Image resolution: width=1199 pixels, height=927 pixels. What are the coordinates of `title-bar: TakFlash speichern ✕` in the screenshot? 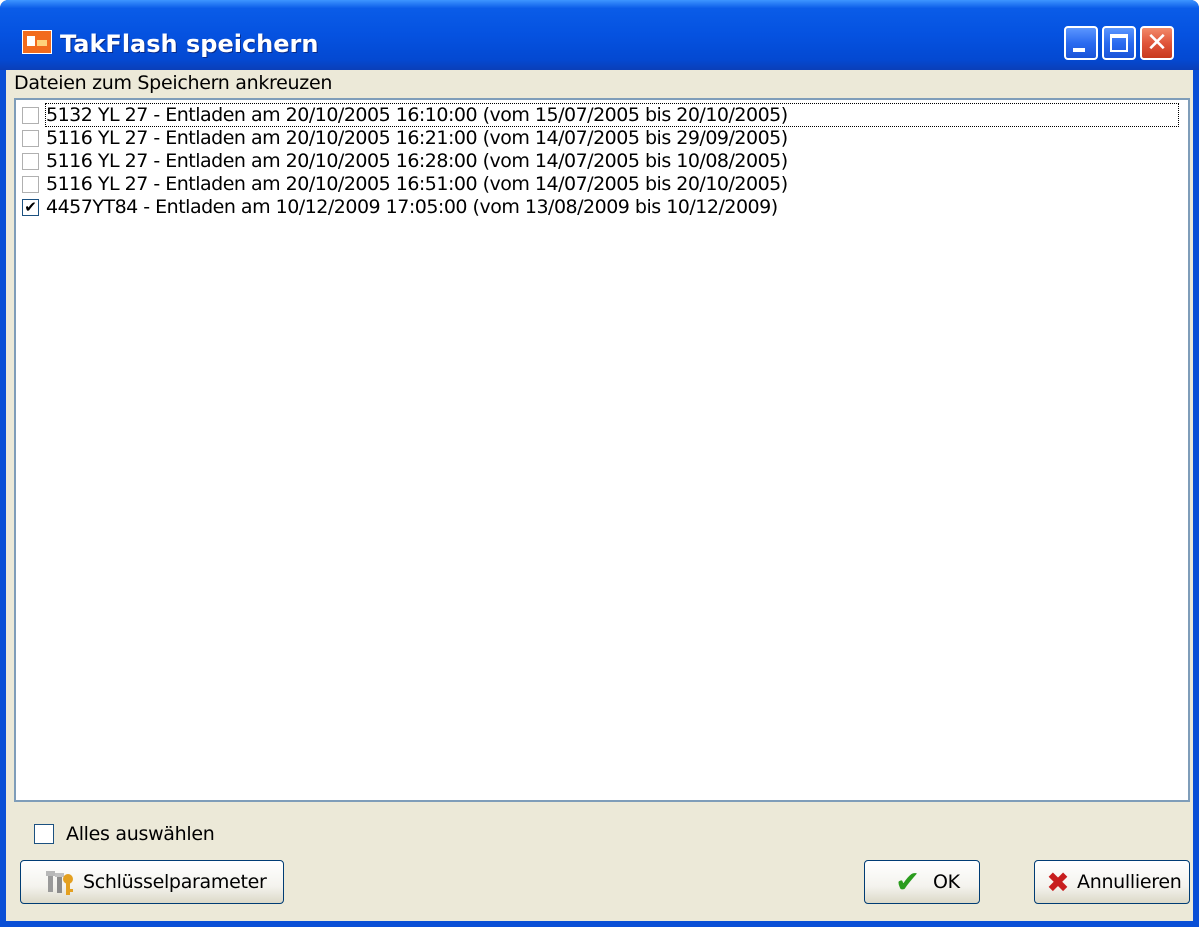 It's located at (599, 35).